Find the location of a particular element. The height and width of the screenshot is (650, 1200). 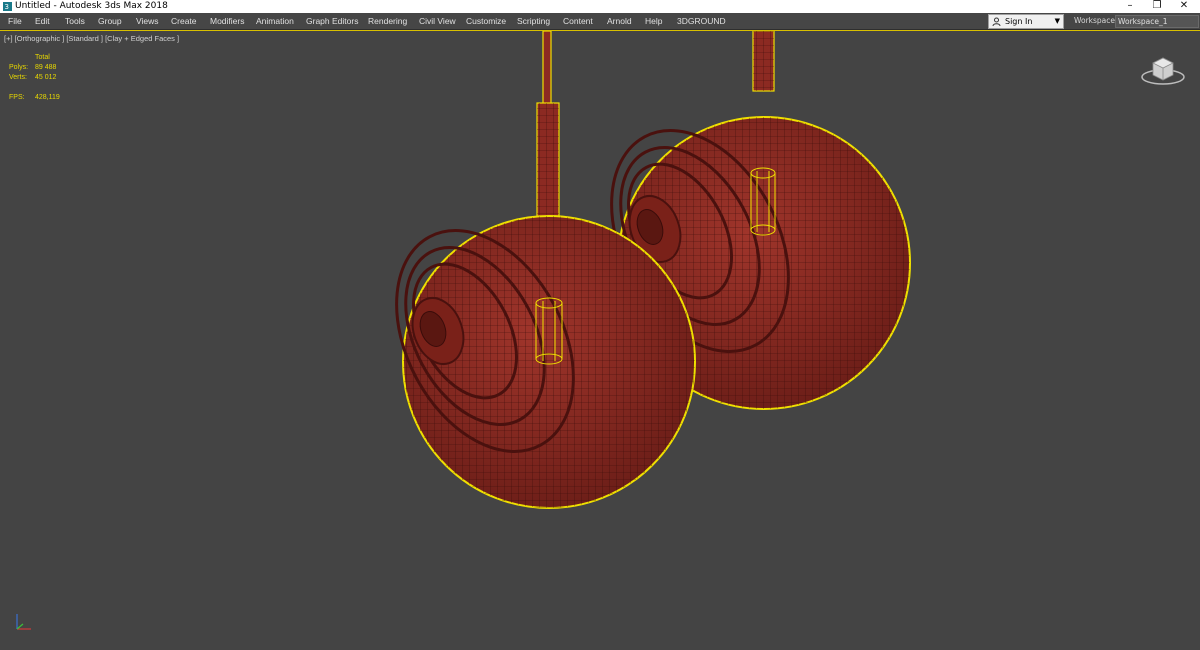

axis-tripod-icon is located at coordinates (23, 622).